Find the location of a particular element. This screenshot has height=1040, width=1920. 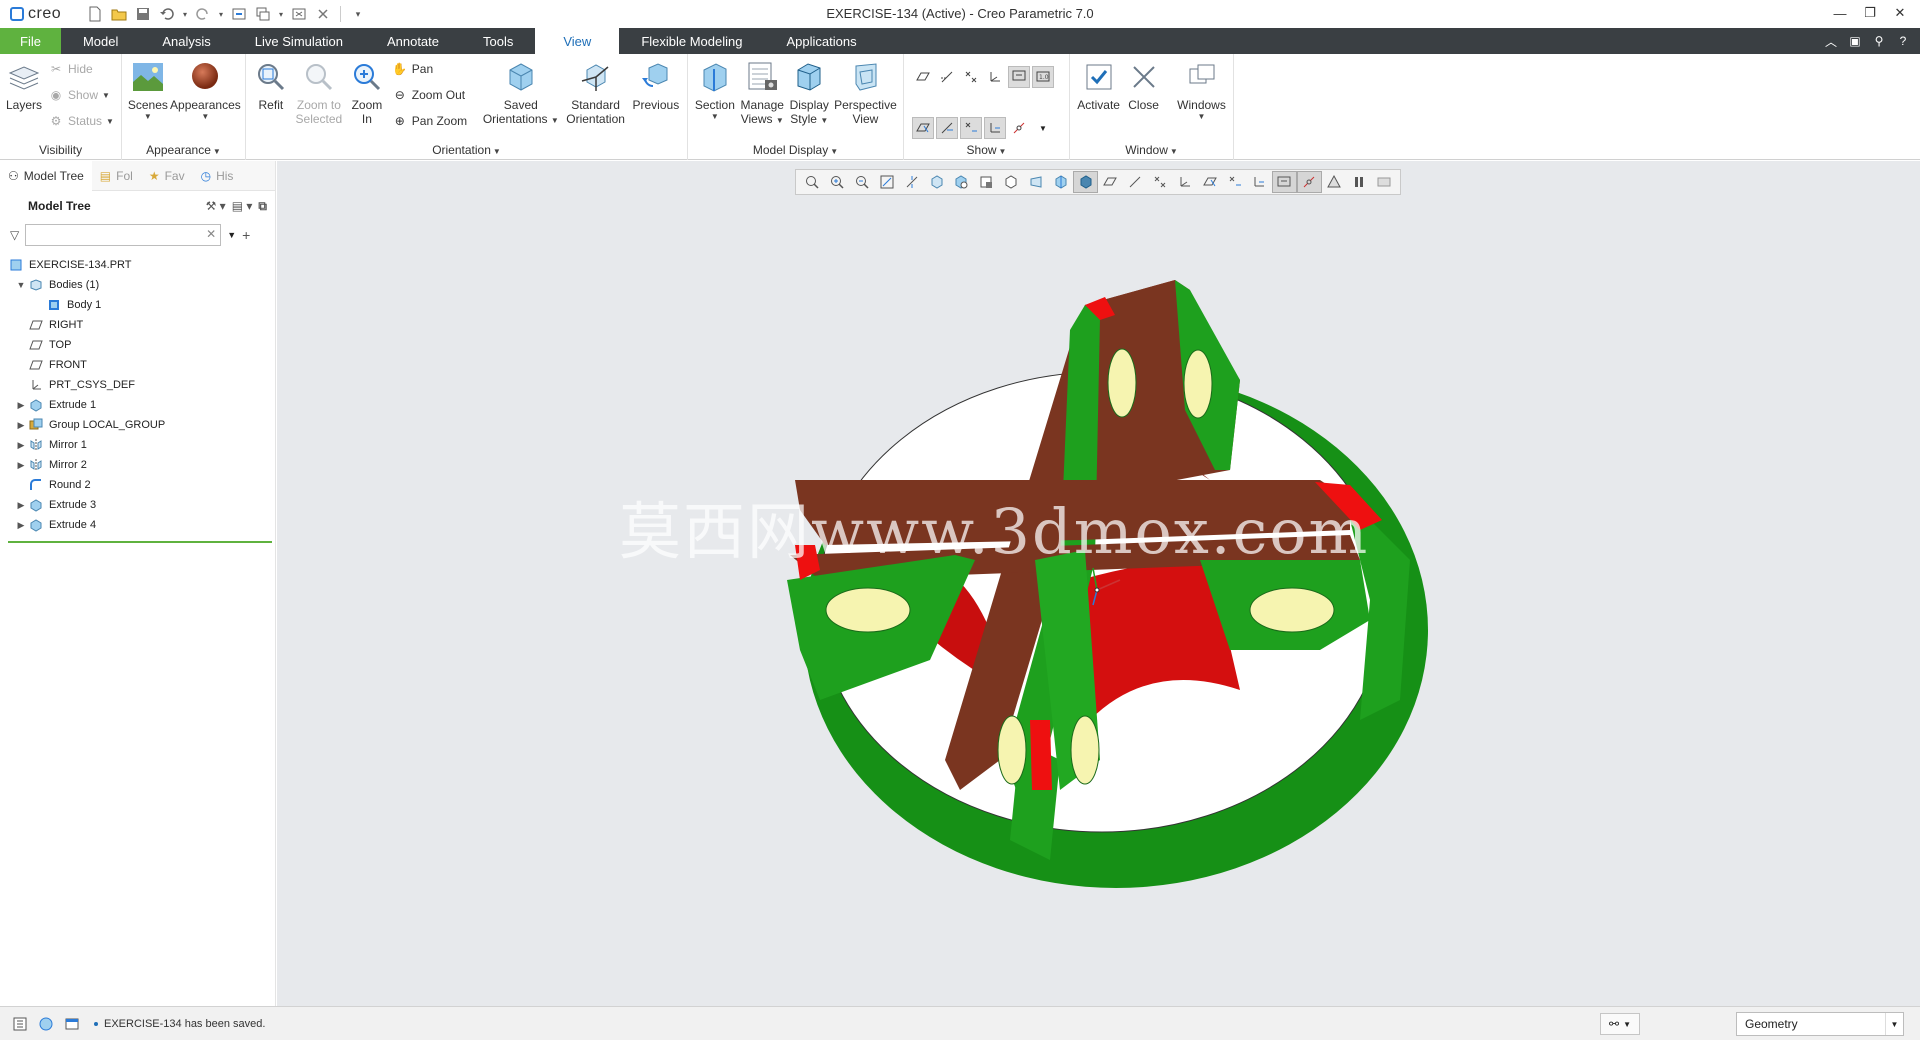

close-window-icon is located at coordinates (299, 14).